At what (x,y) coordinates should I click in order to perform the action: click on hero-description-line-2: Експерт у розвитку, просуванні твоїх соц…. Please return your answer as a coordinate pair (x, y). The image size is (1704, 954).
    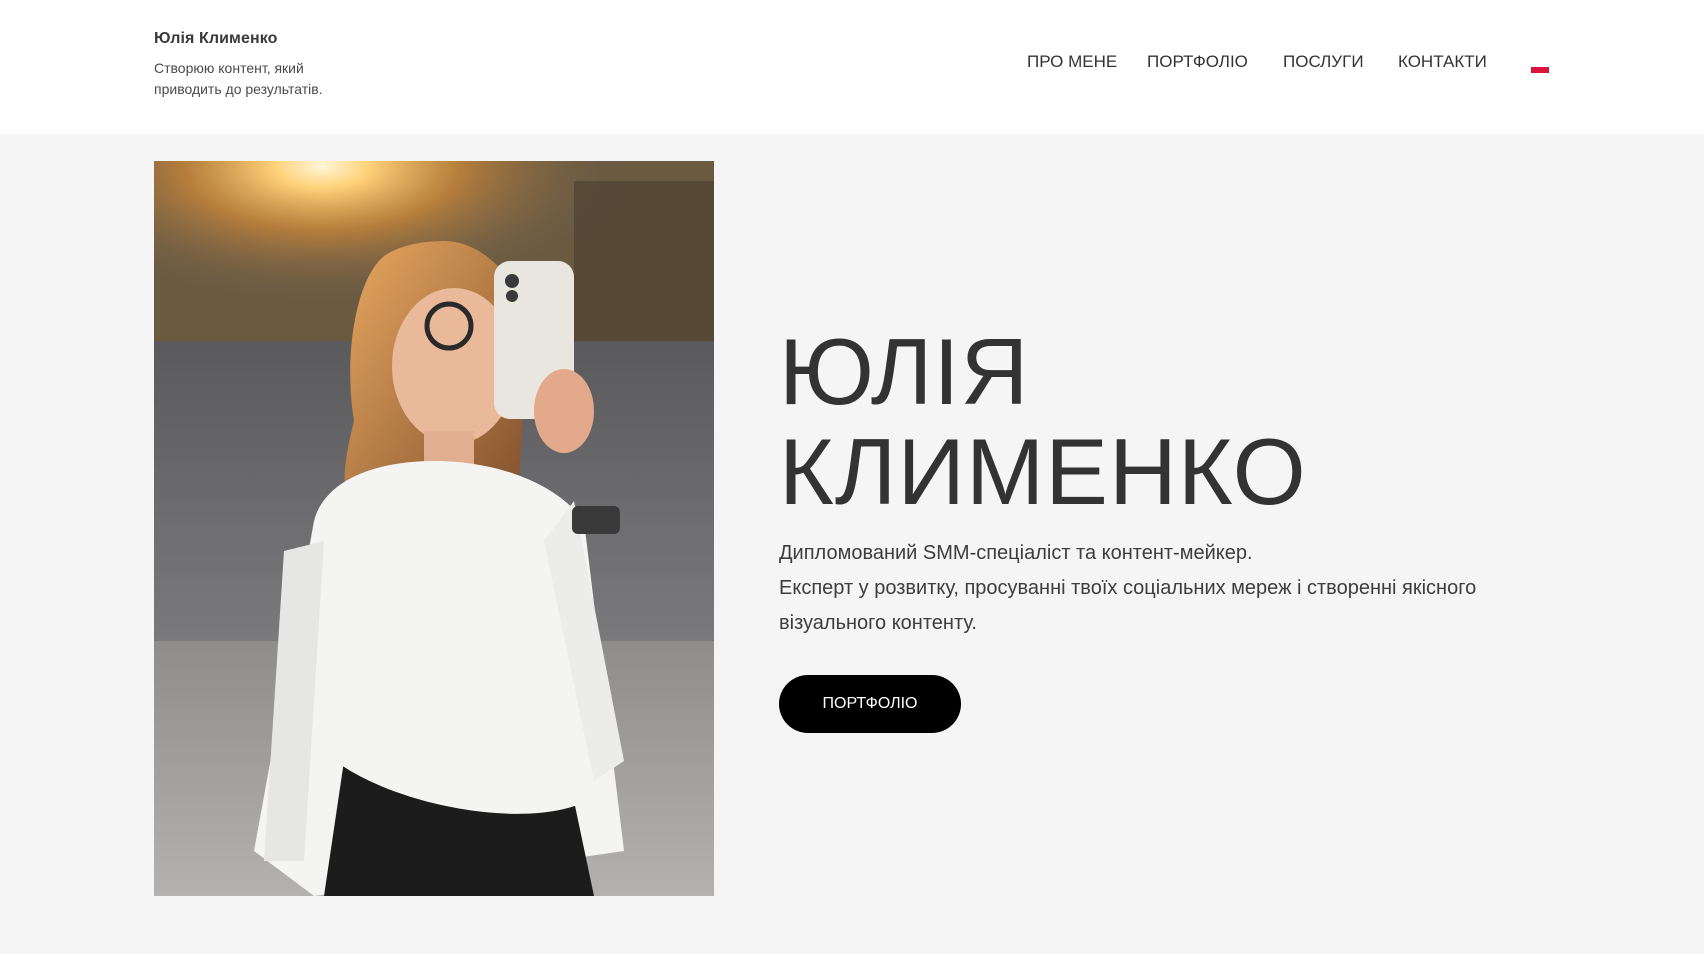
    Looking at the image, I should click on (1128, 605).